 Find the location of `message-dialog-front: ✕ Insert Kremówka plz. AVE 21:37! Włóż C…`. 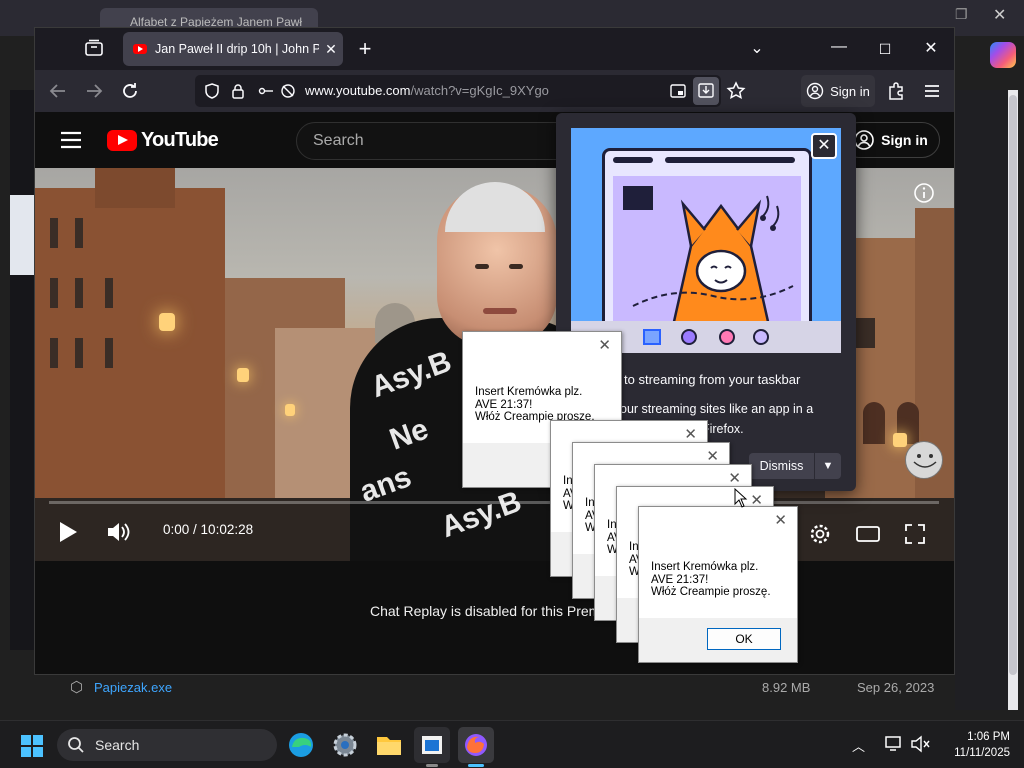

message-dialog-front: ✕ Insert Kremówka plz. AVE 21:37! Włóż C… is located at coordinates (718, 584).